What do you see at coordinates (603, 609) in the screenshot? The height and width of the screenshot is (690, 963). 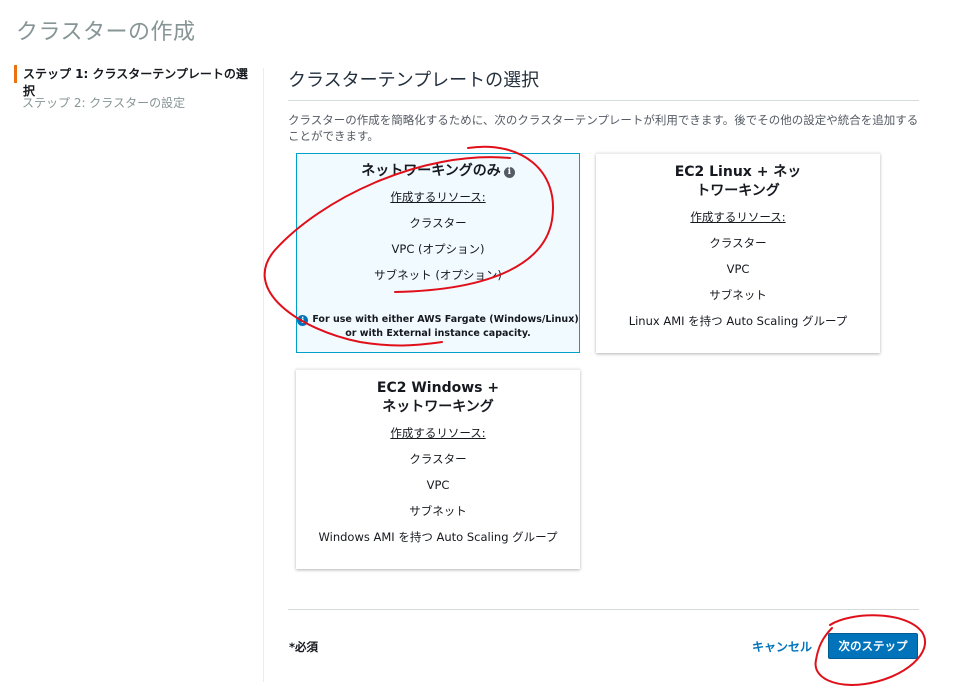 I see `footer-divider` at bounding box center [603, 609].